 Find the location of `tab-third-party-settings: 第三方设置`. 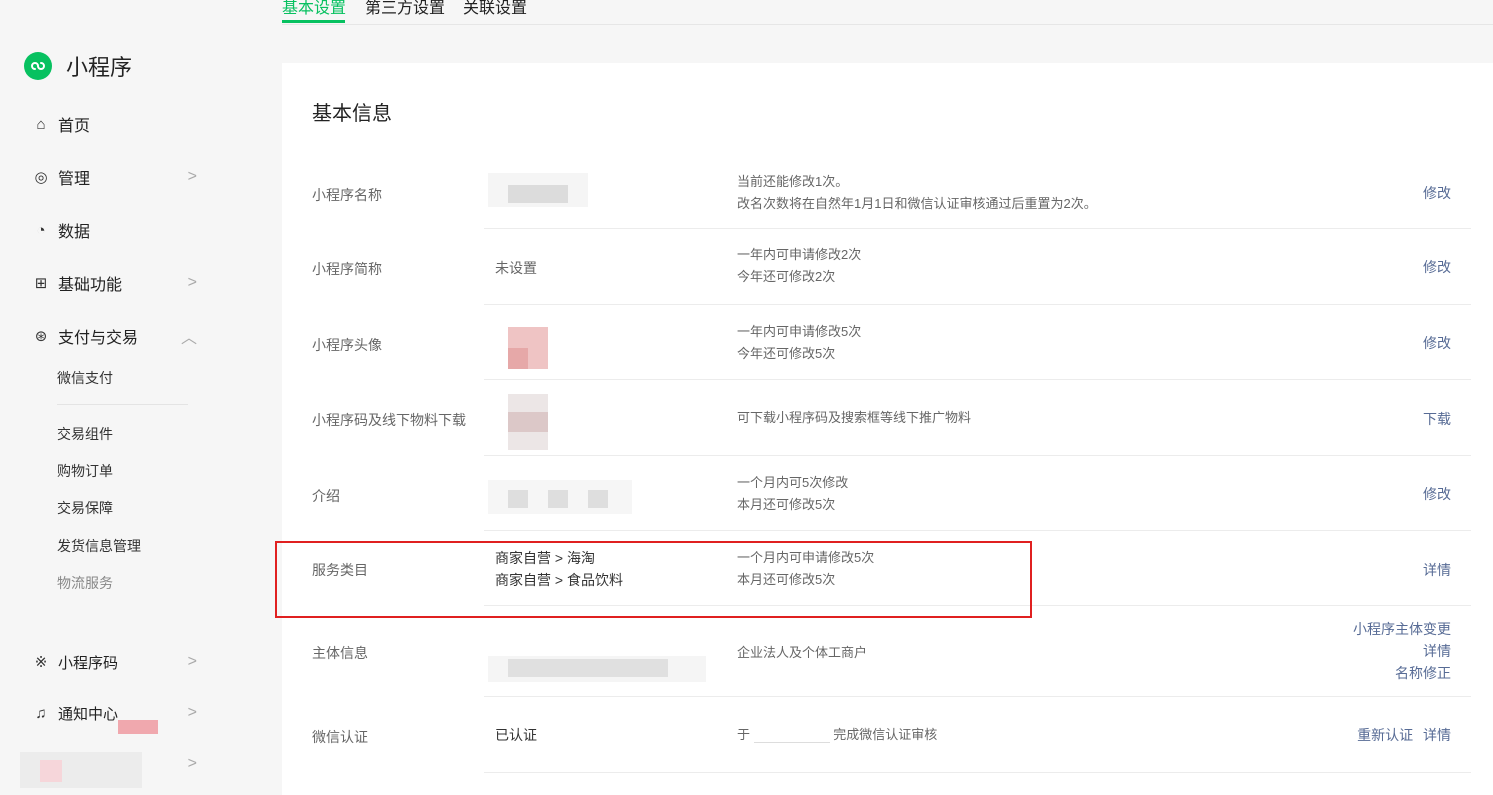

tab-third-party-settings: 第三方设置 is located at coordinates (405, 9).